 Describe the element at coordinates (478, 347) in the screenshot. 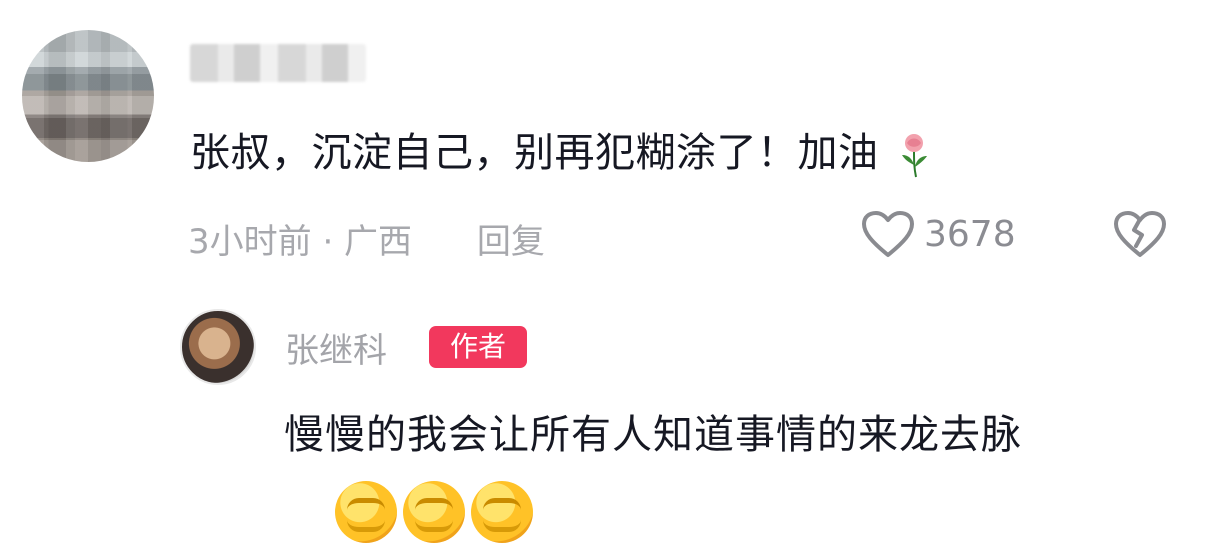

I see `author-badge: 作者` at that location.